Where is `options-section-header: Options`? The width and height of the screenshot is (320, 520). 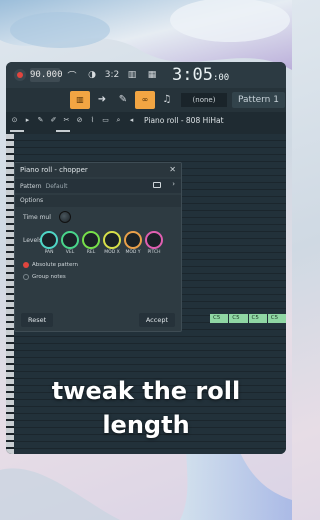 options-section-header: Options is located at coordinates (98, 201).